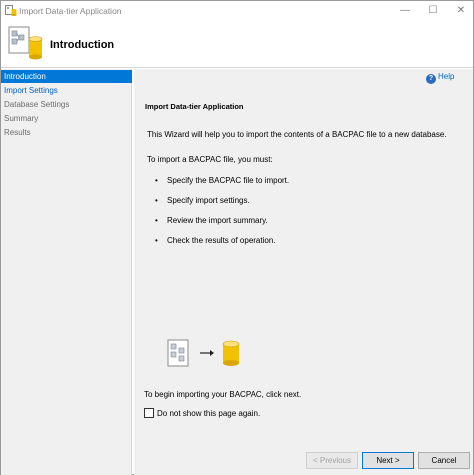  Describe the element at coordinates (388, 460) in the screenshot. I see `next-button: Next >` at that location.